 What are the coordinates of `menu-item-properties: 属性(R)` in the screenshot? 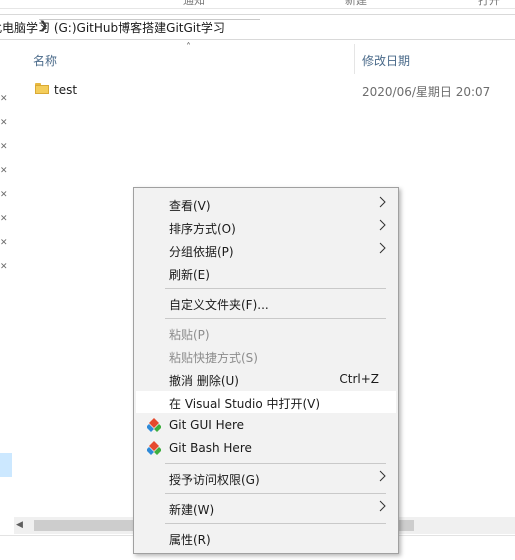 It's located at (266, 538).